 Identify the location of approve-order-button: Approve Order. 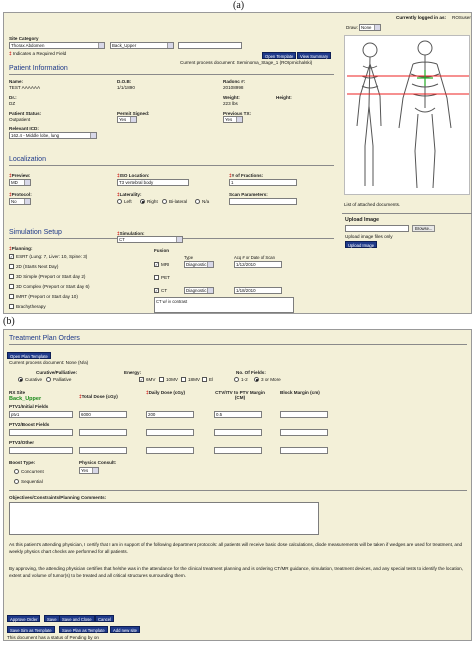
(24, 618).